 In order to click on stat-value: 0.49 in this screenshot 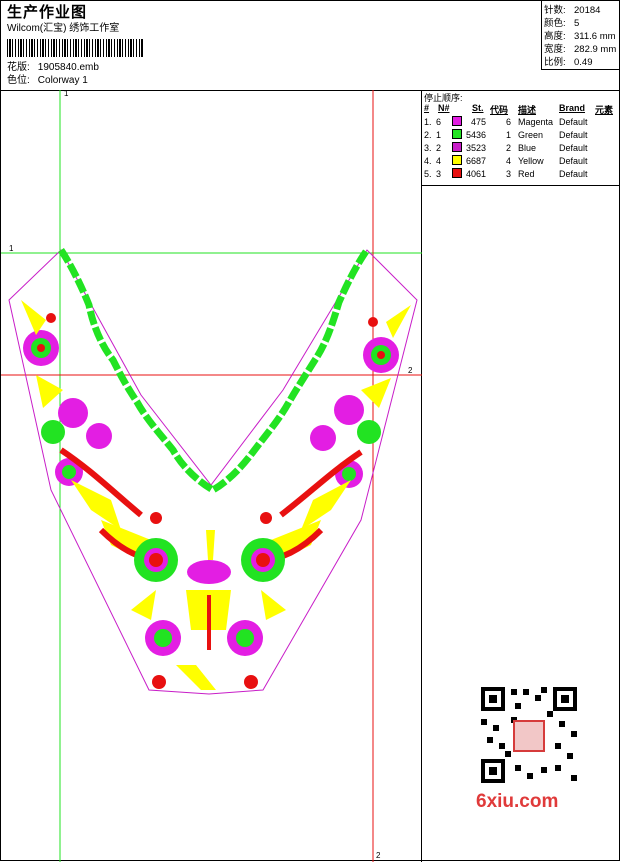, I will do `click(583, 62)`.